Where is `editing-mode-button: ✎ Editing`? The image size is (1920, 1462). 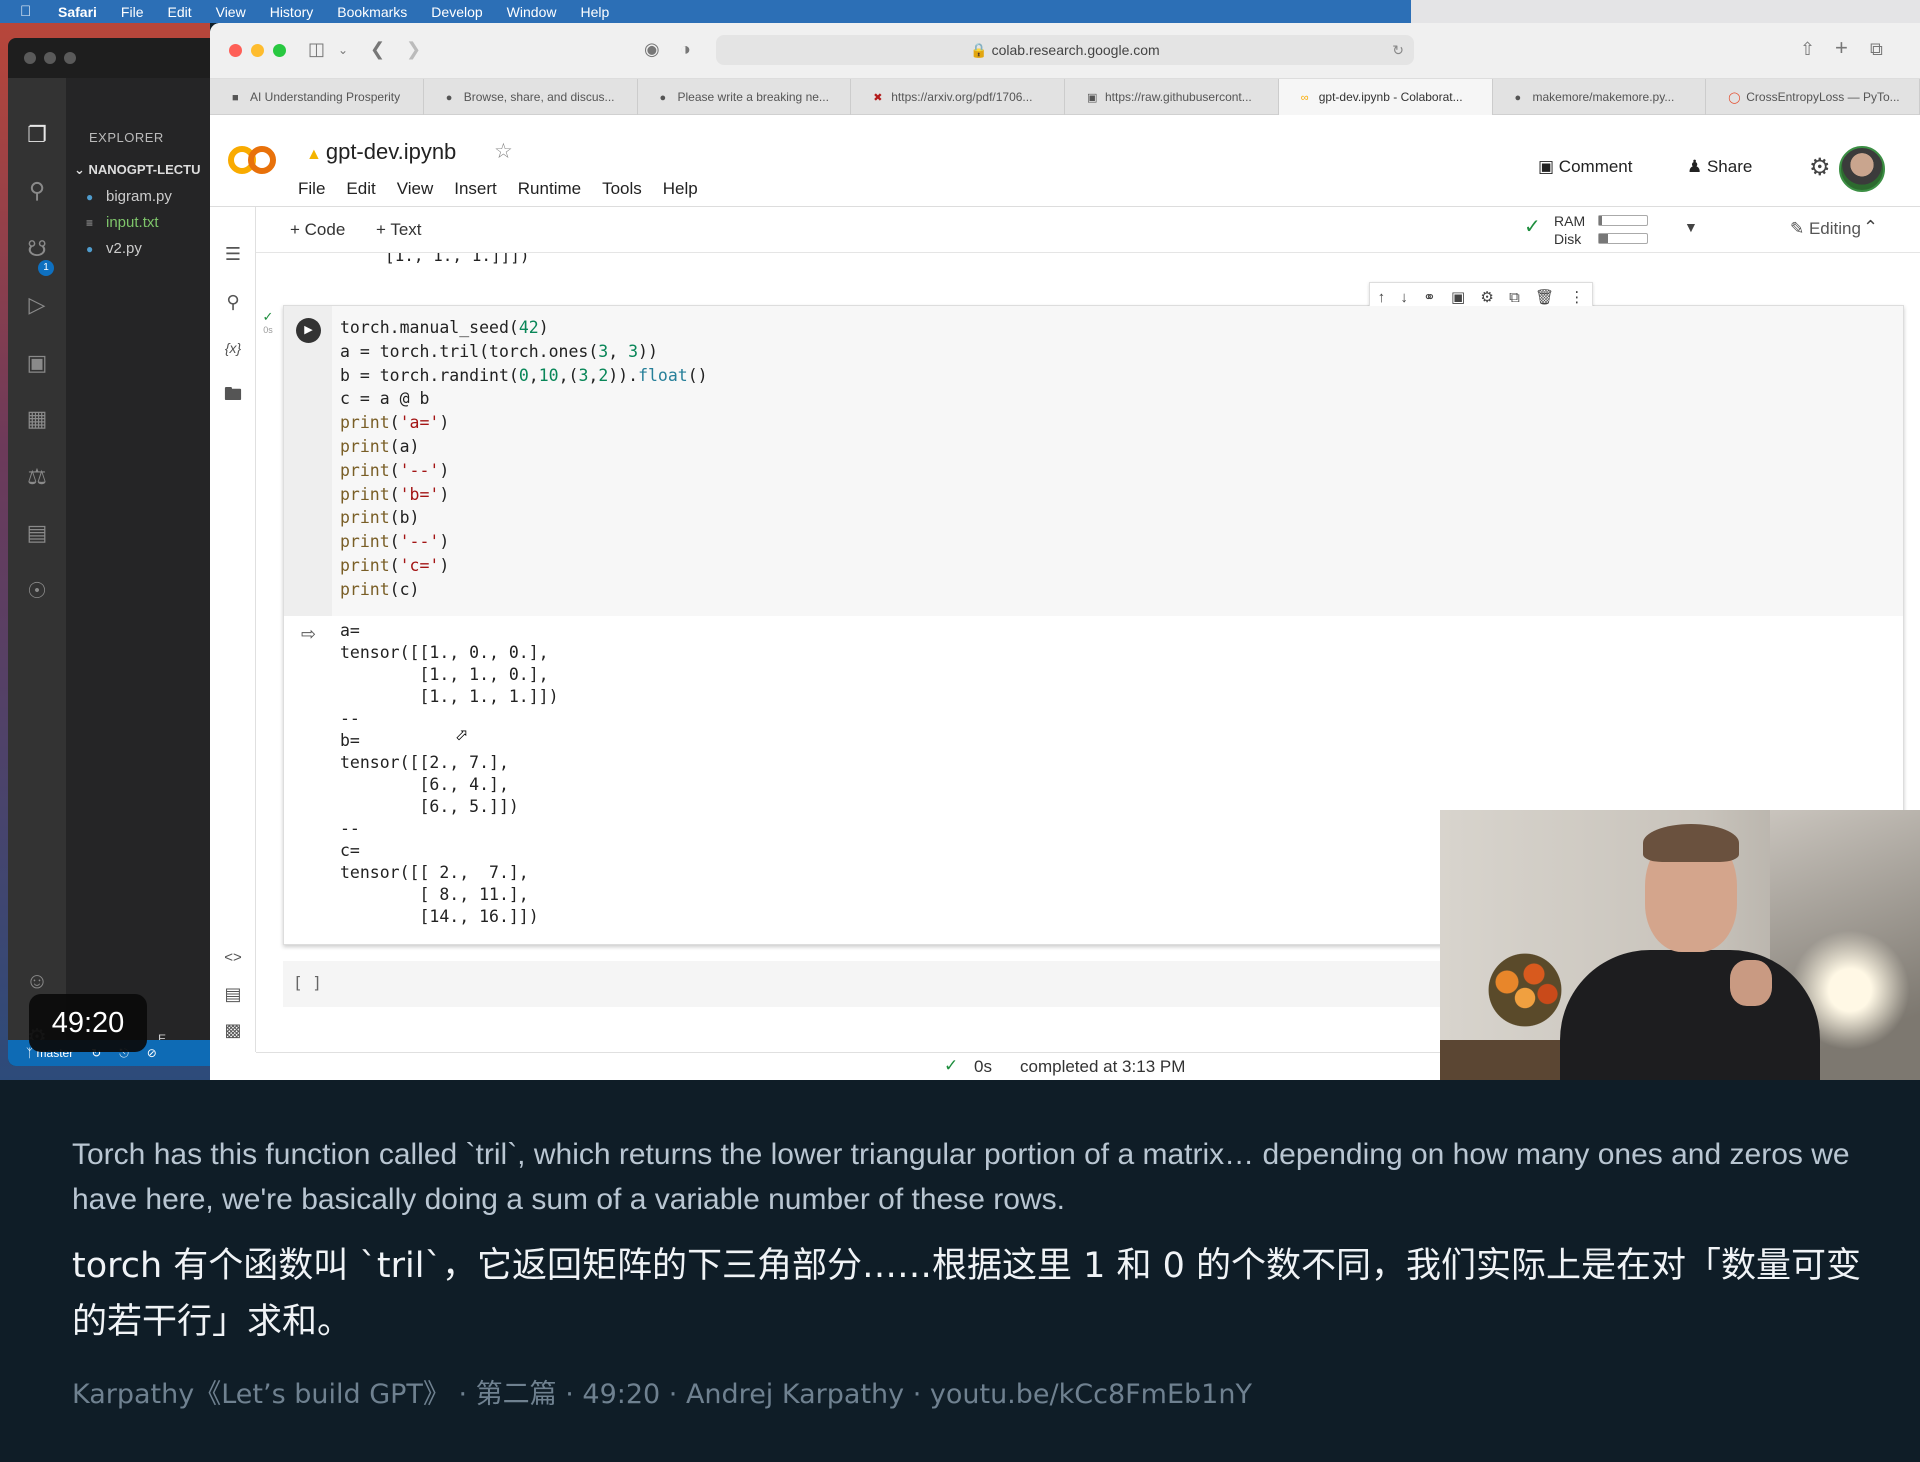 editing-mode-button: ✎ Editing is located at coordinates (1825, 229).